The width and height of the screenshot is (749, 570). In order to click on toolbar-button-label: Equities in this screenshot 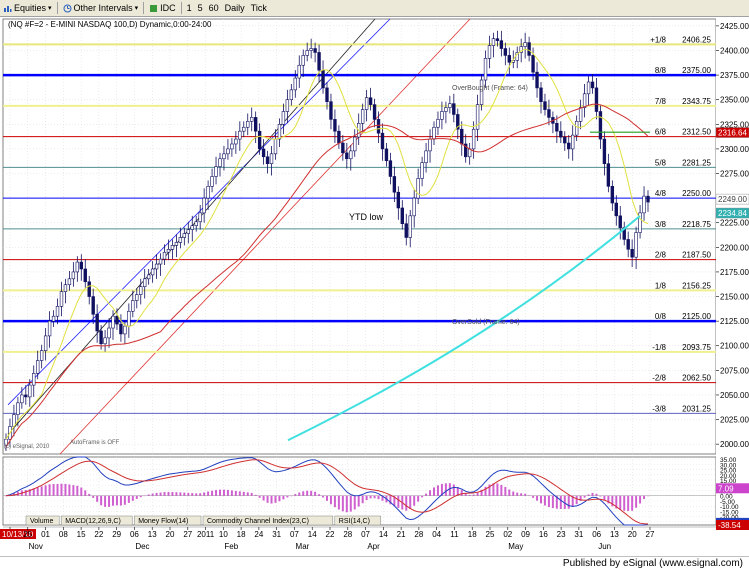, I will do `click(30, 8)`.